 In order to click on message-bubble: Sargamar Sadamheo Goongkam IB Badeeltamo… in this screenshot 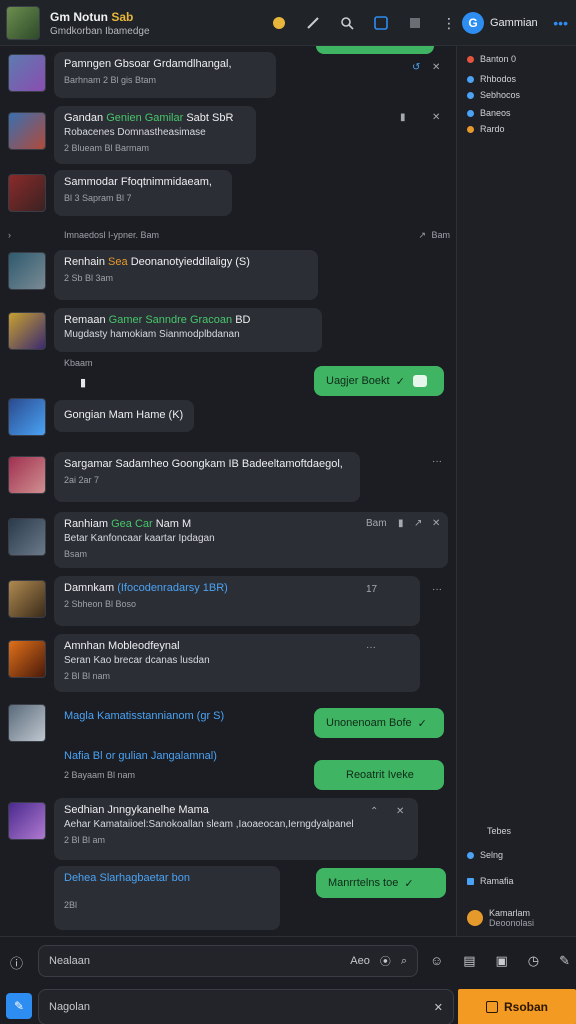, I will do `click(207, 477)`.